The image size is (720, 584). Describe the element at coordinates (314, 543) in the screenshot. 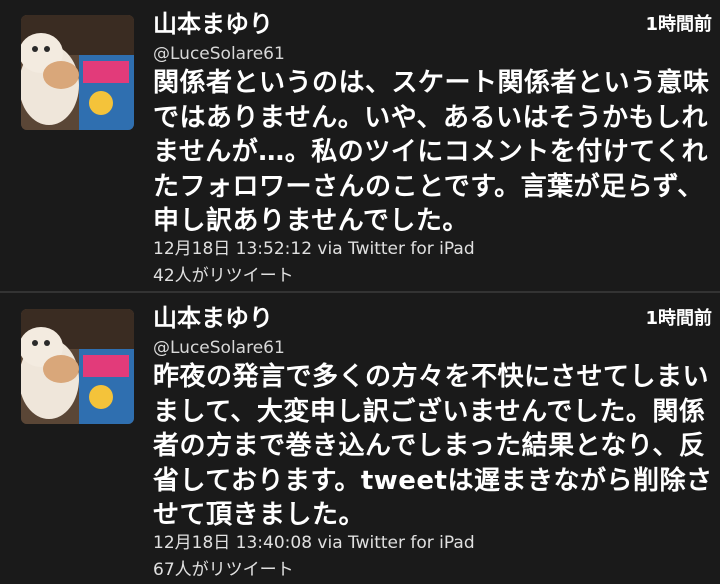

I see `tweet-timestamp-via: 12月18日 13:40:08 via Twitter for iPad` at that location.